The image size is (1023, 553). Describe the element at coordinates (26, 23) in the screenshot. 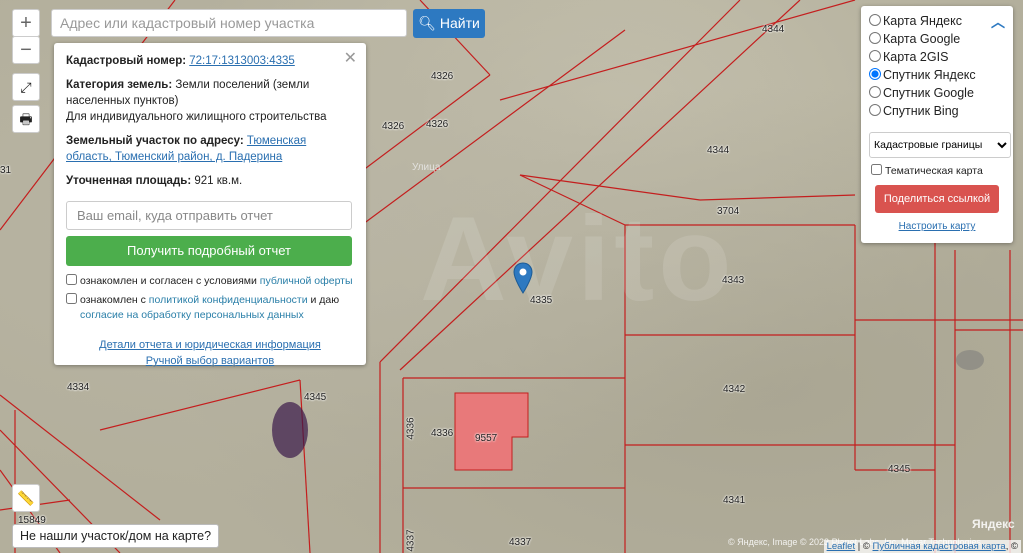

I see `zoom-in-button: +` at that location.